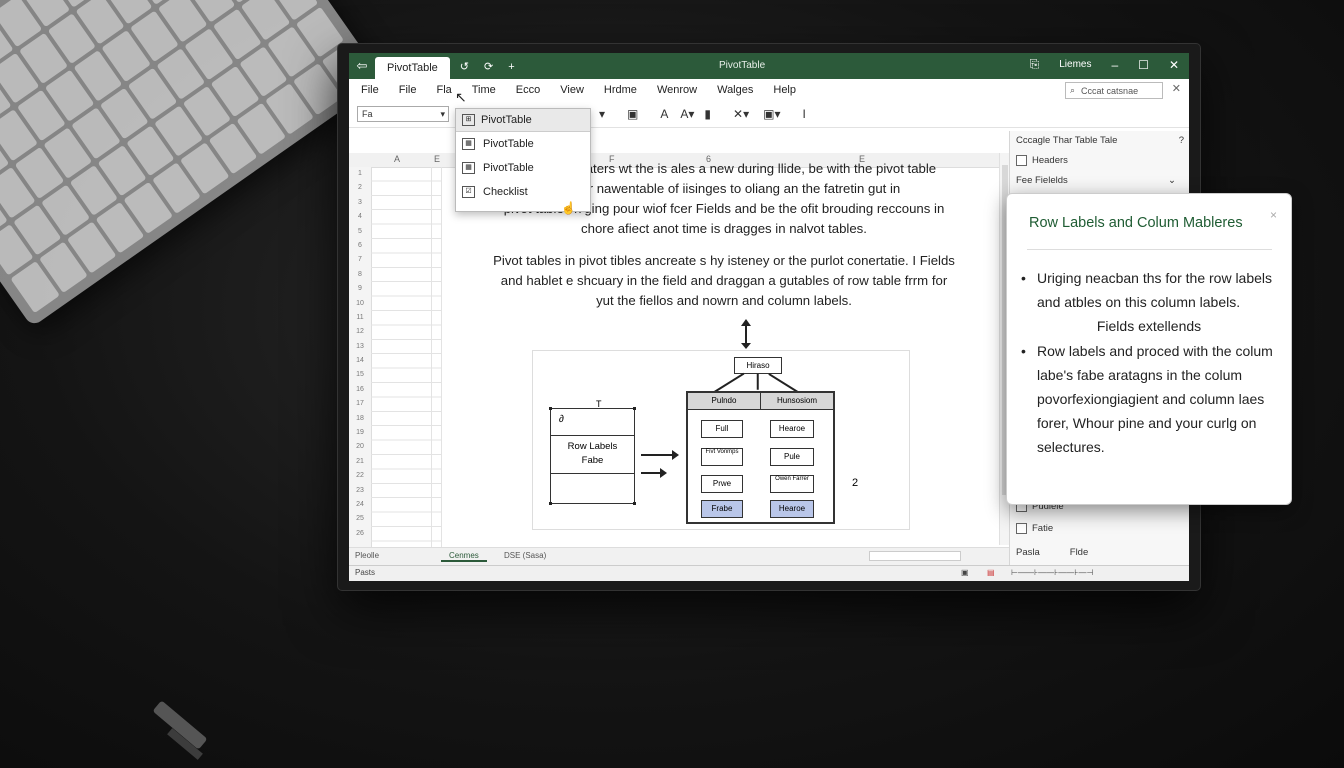 This screenshot has width=1344, height=768. What do you see at coordinates (722, 429) in the screenshot?
I see `table-cell: Full` at bounding box center [722, 429].